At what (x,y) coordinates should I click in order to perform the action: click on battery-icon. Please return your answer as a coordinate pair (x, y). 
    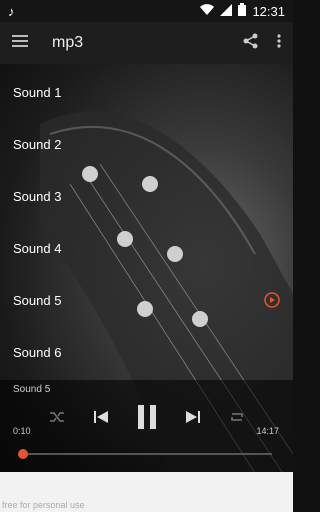
    Looking at the image, I should click on (242, 11).